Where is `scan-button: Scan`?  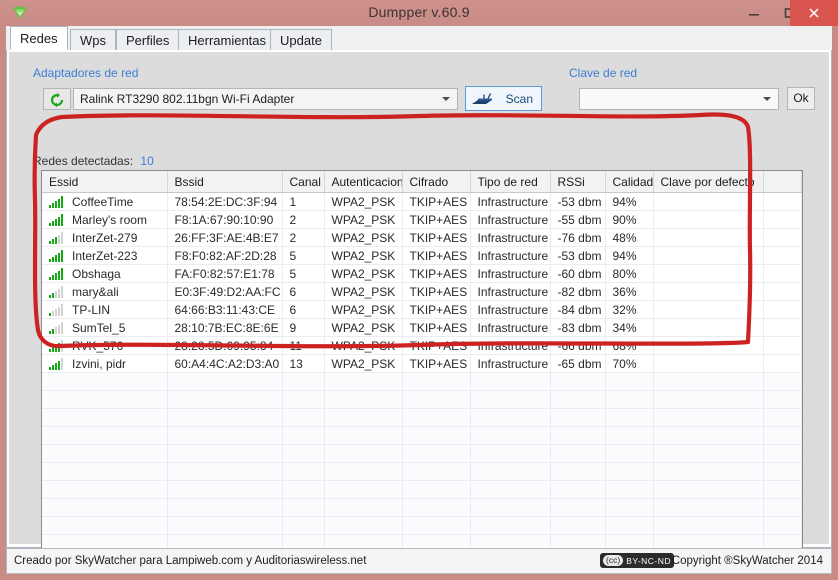 scan-button: Scan is located at coordinates (503, 98).